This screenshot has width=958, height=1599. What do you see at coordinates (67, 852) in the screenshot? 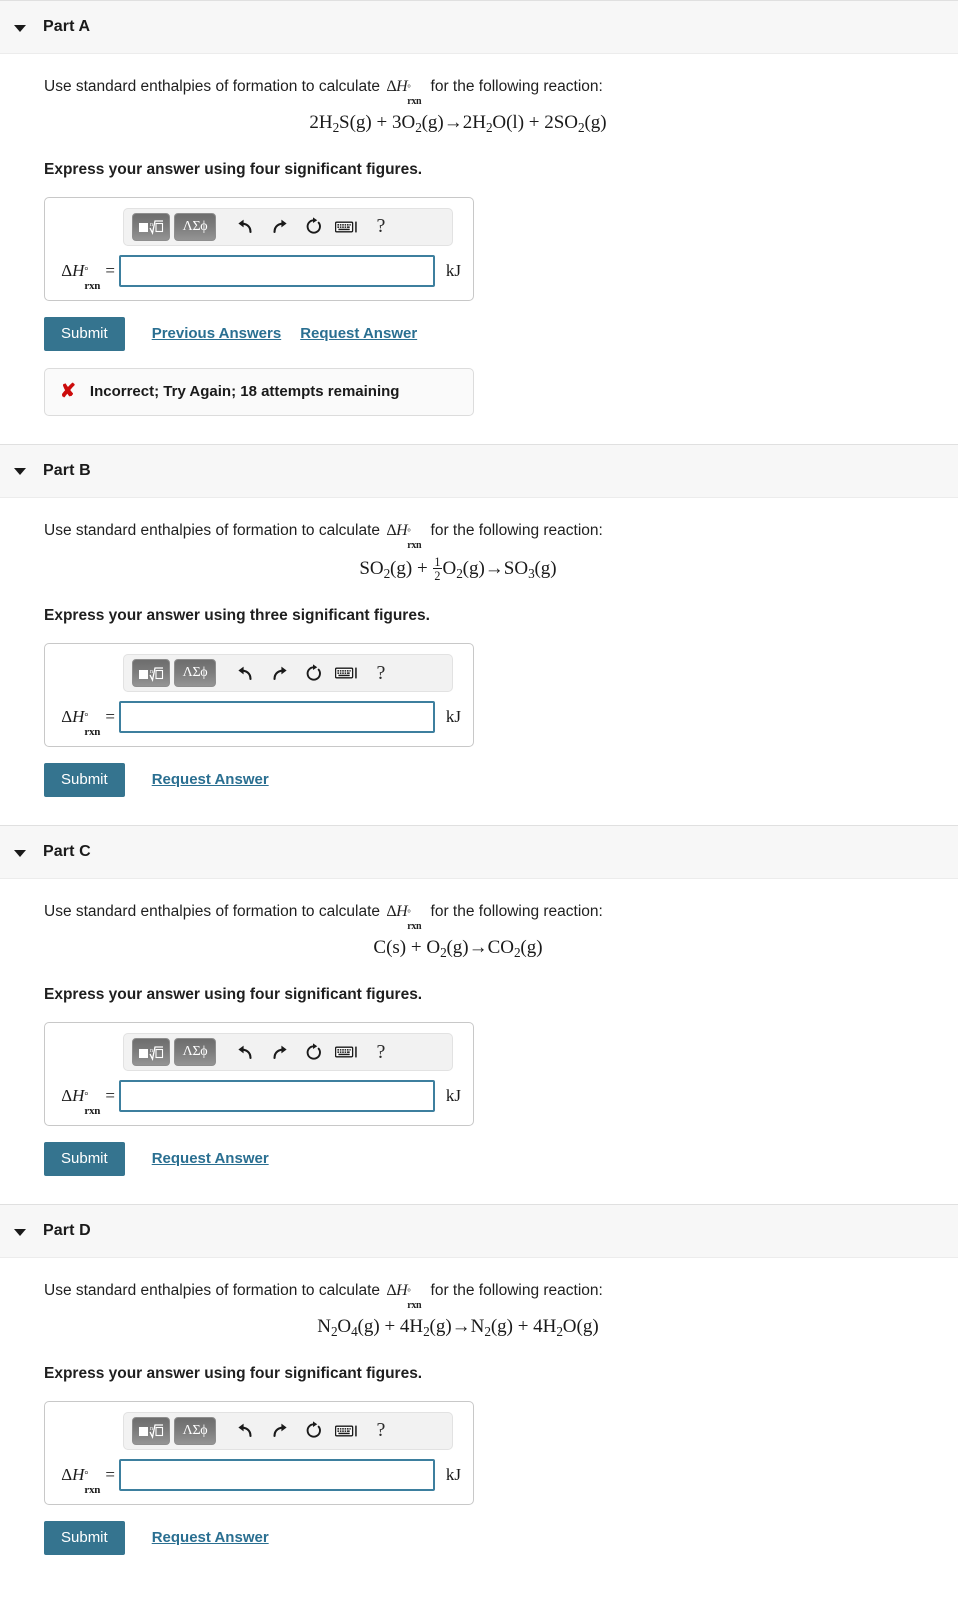
I see `part-title: Part C` at bounding box center [67, 852].